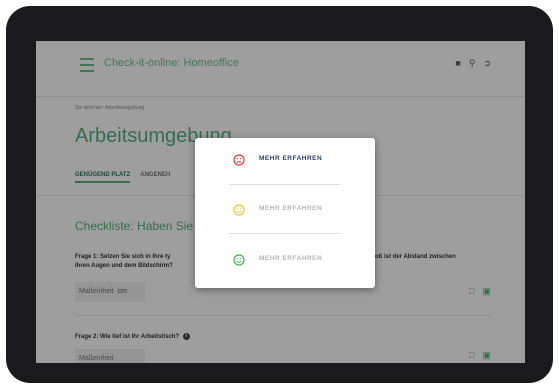  Describe the element at coordinates (239, 160) in the screenshot. I see `sad-face-icon` at that location.